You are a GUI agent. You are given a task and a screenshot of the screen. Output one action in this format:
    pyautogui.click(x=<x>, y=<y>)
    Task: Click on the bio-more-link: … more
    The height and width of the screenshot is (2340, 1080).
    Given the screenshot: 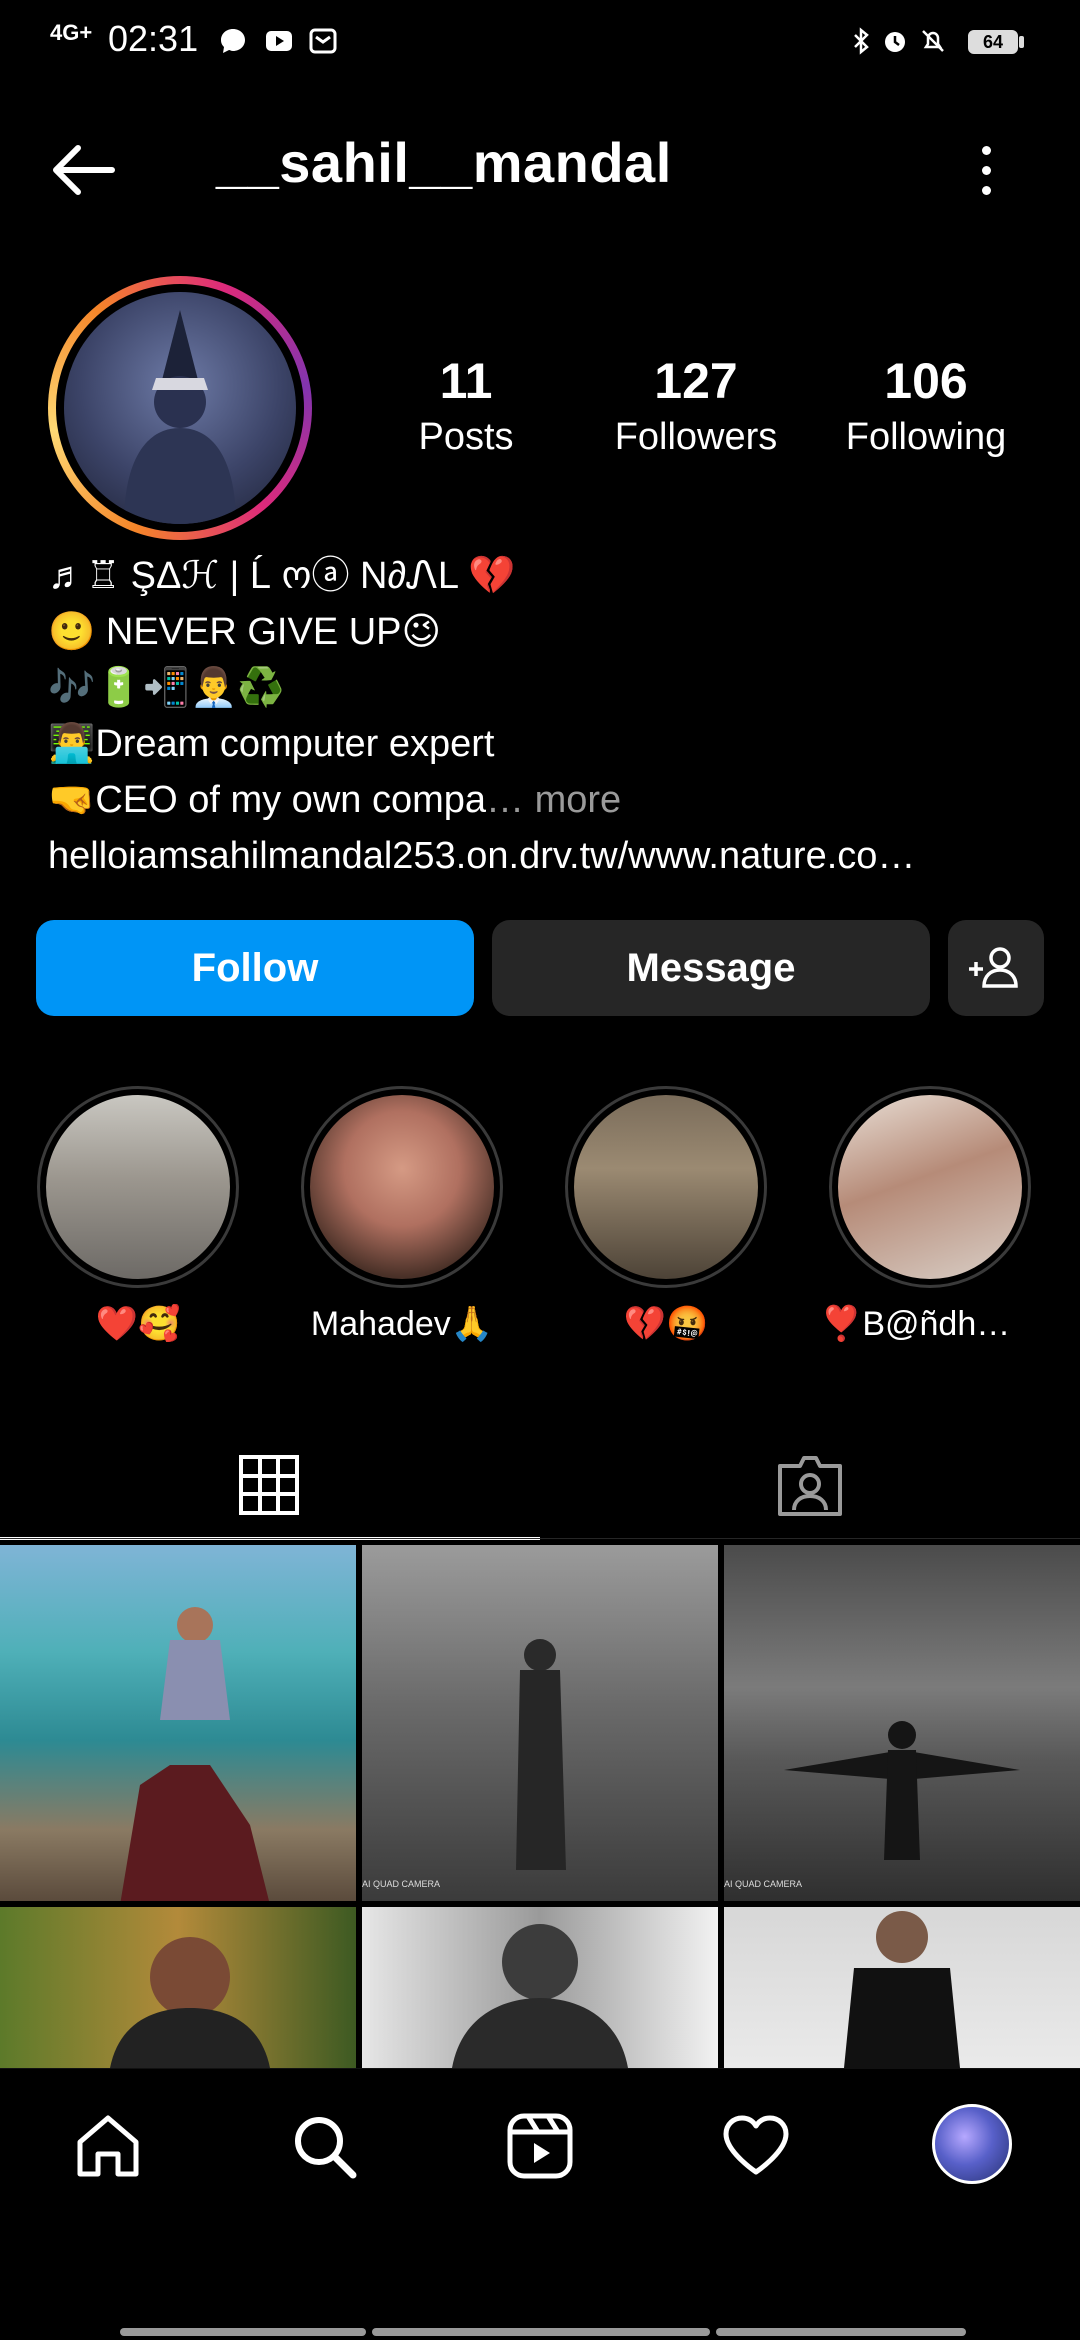 What is the action you would take?
    pyautogui.click(x=553, y=800)
    